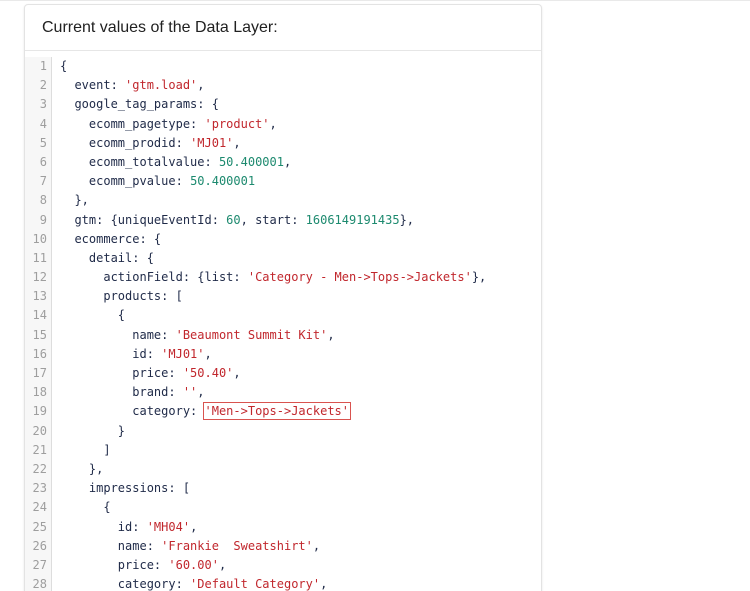  Describe the element at coordinates (38, 297) in the screenshot. I see `line-number: 13` at that location.